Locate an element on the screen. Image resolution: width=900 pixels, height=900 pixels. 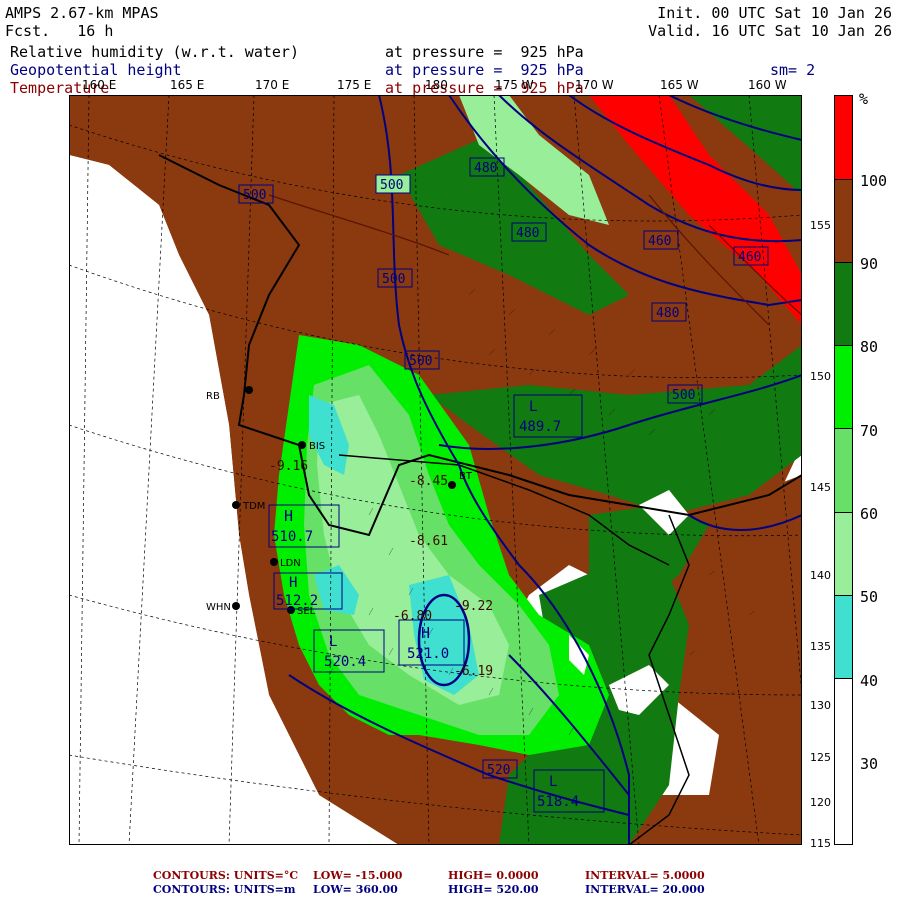
field-height-level: at pressure = 925 hPa is located at coordinates (484, 70).